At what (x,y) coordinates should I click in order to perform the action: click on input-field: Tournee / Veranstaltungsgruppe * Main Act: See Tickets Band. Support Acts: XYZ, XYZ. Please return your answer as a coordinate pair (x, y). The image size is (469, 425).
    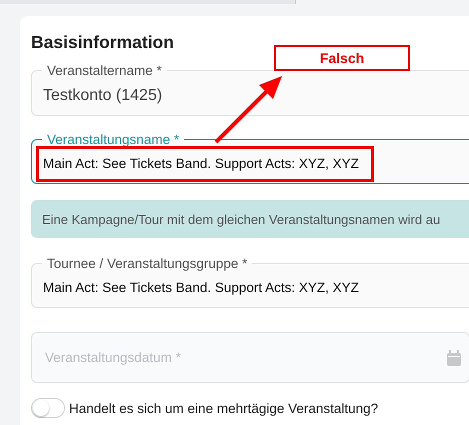
    Looking at the image, I should click on (250, 282).